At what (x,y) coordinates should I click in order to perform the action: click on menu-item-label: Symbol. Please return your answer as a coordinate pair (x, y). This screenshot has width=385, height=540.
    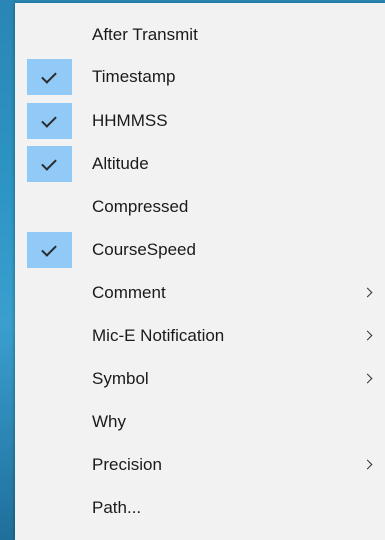
    Looking at the image, I should click on (120, 378).